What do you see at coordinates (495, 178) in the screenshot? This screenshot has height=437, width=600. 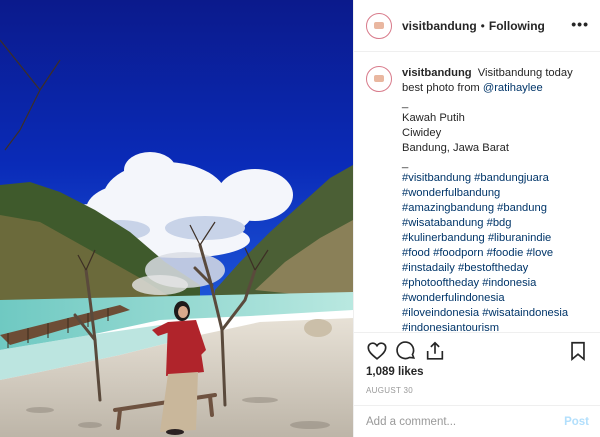 I see `hashtag-line: #visitbandung #bandungjuara` at bounding box center [495, 178].